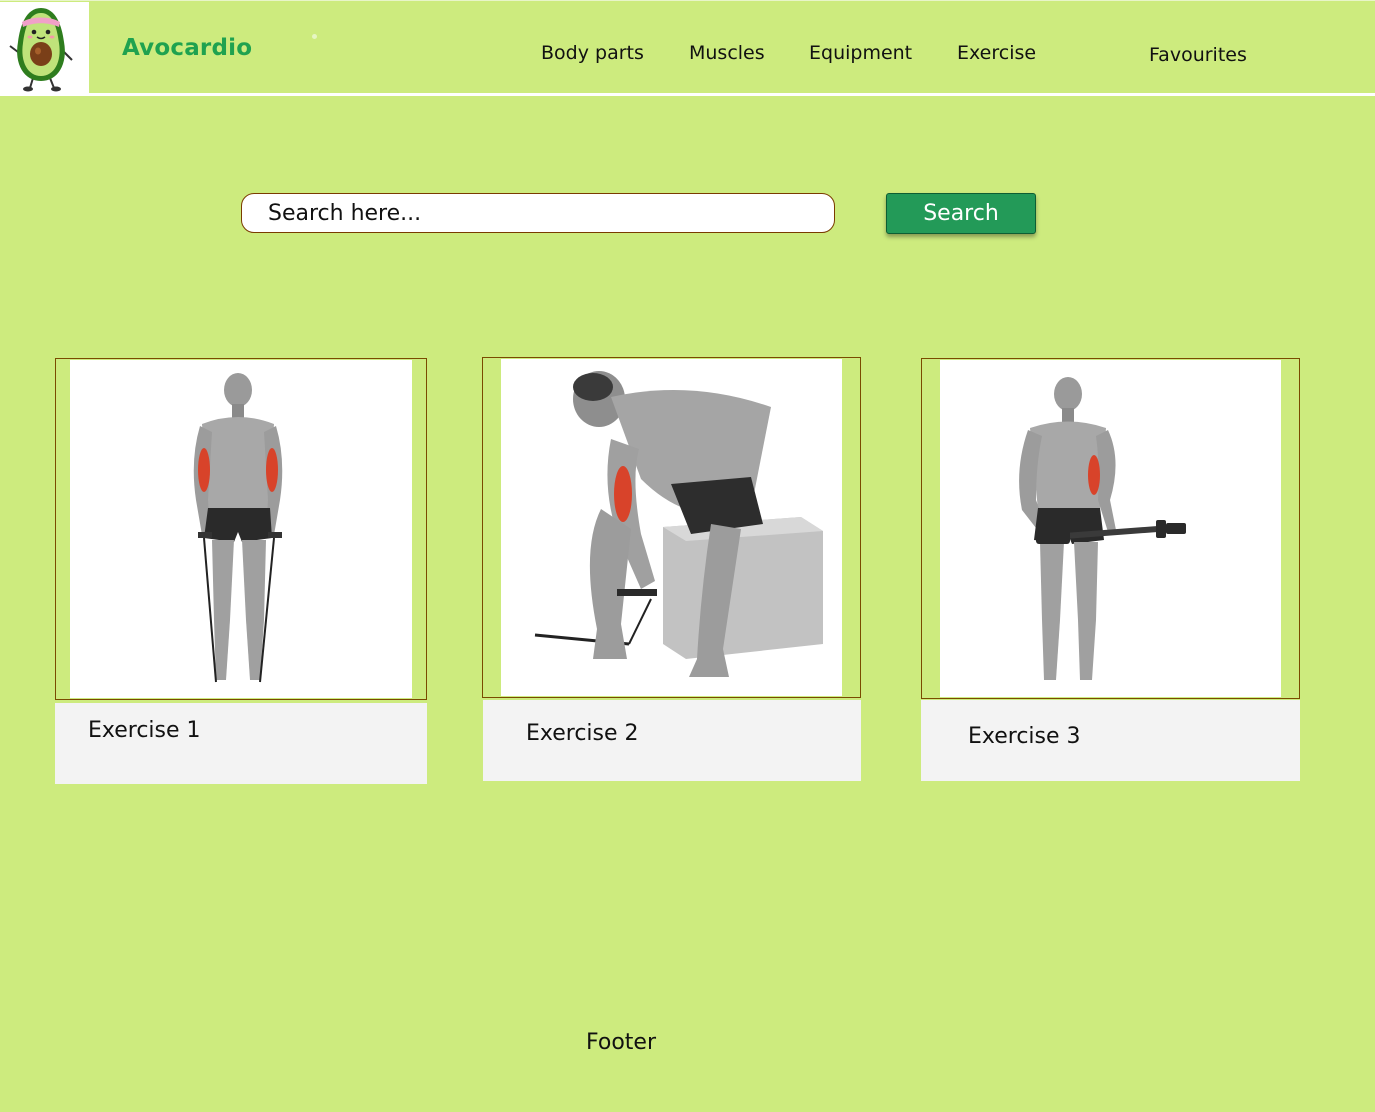 The width and height of the screenshot is (1375, 1112). Describe the element at coordinates (1110, 528) in the screenshot. I see `barbell-curl-illustration` at that location.